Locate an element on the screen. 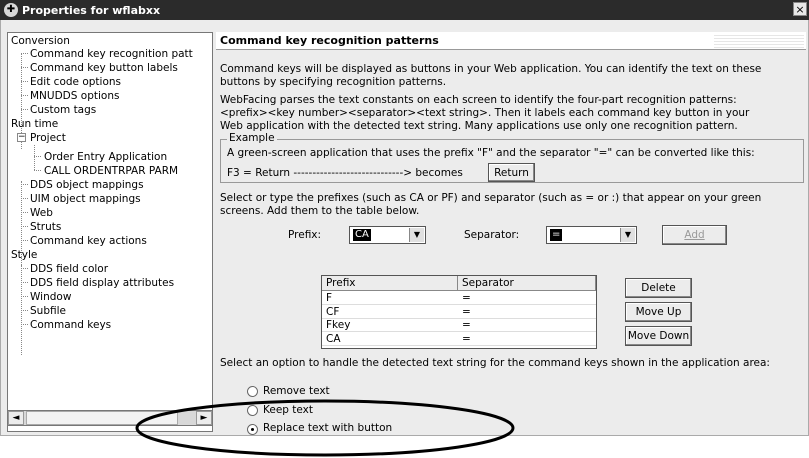  prefix-label: Prefix: is located at coordinates (305, 235).